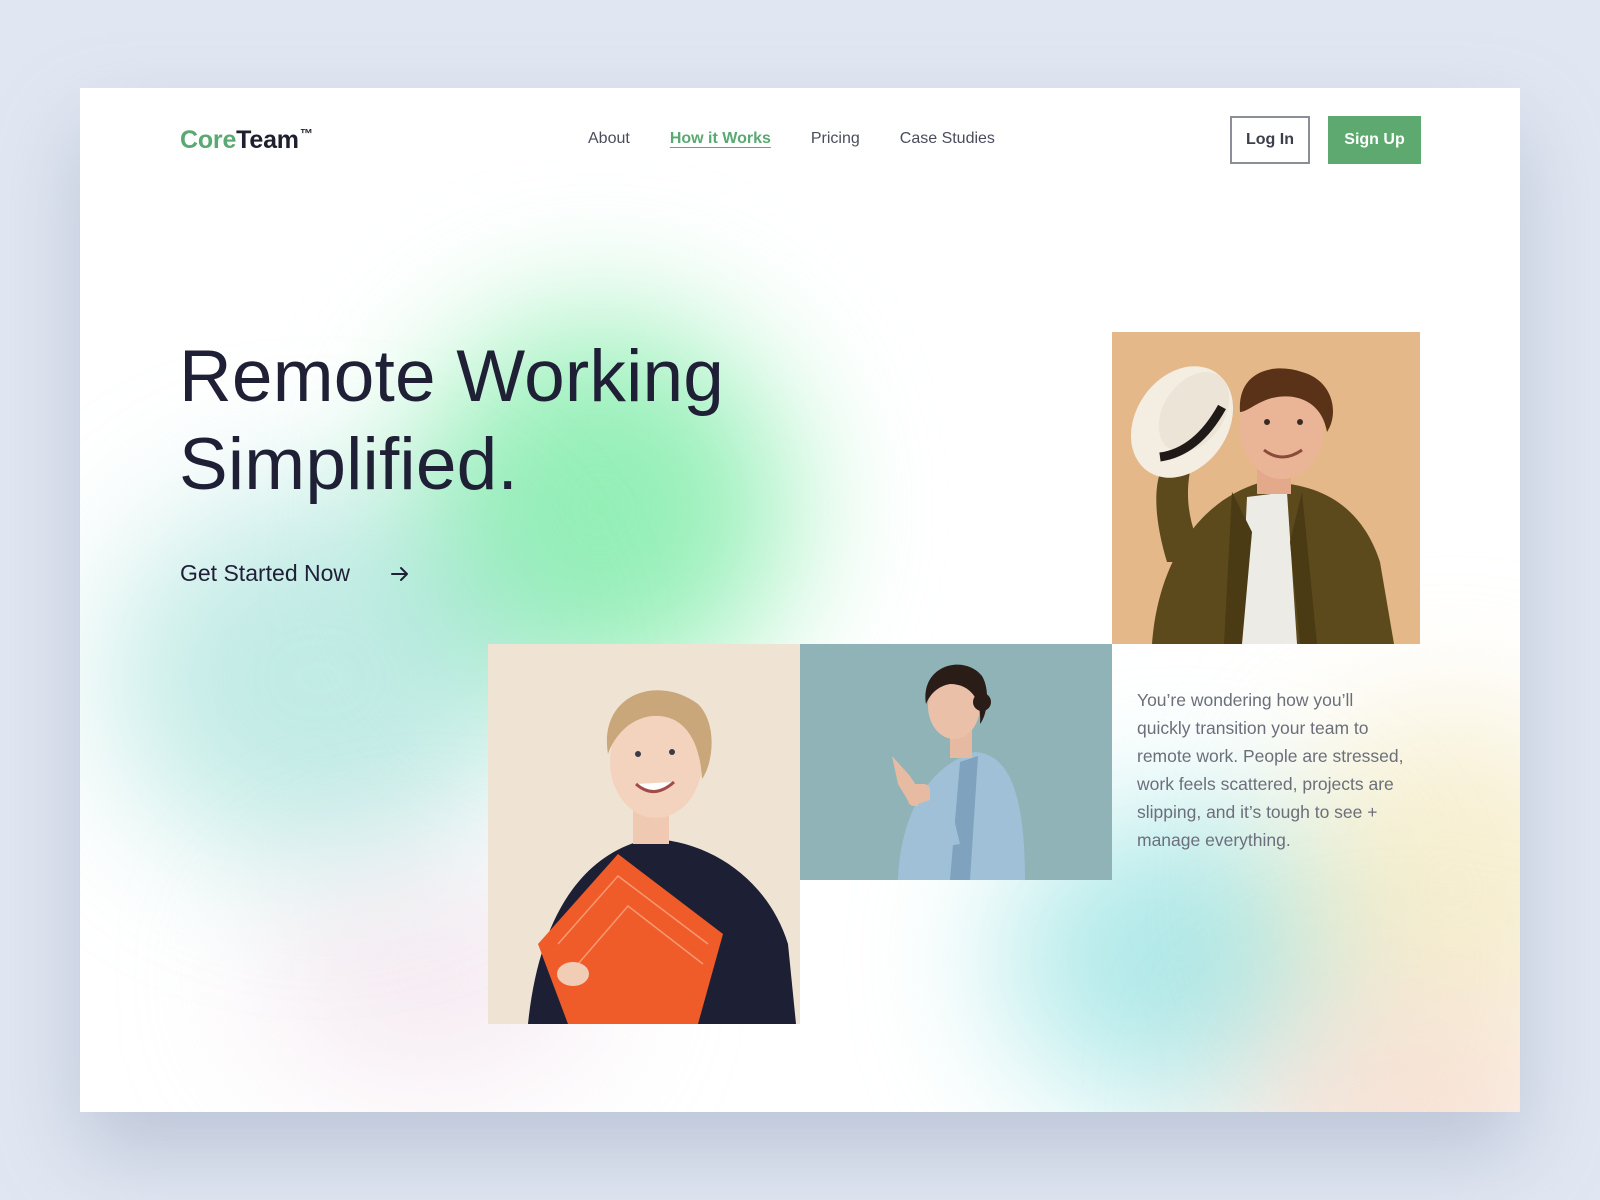 This screenshot has width=1600, height=1200. What do you see at coordinates (1375, 1050) in the screenshot?
I see `background-gradient-peach` at bounding box center [1375, 1050].